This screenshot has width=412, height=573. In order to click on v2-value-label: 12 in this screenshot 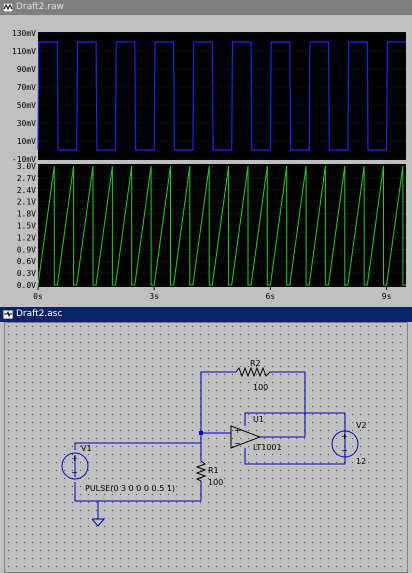, I will do `click(361, 461)`.